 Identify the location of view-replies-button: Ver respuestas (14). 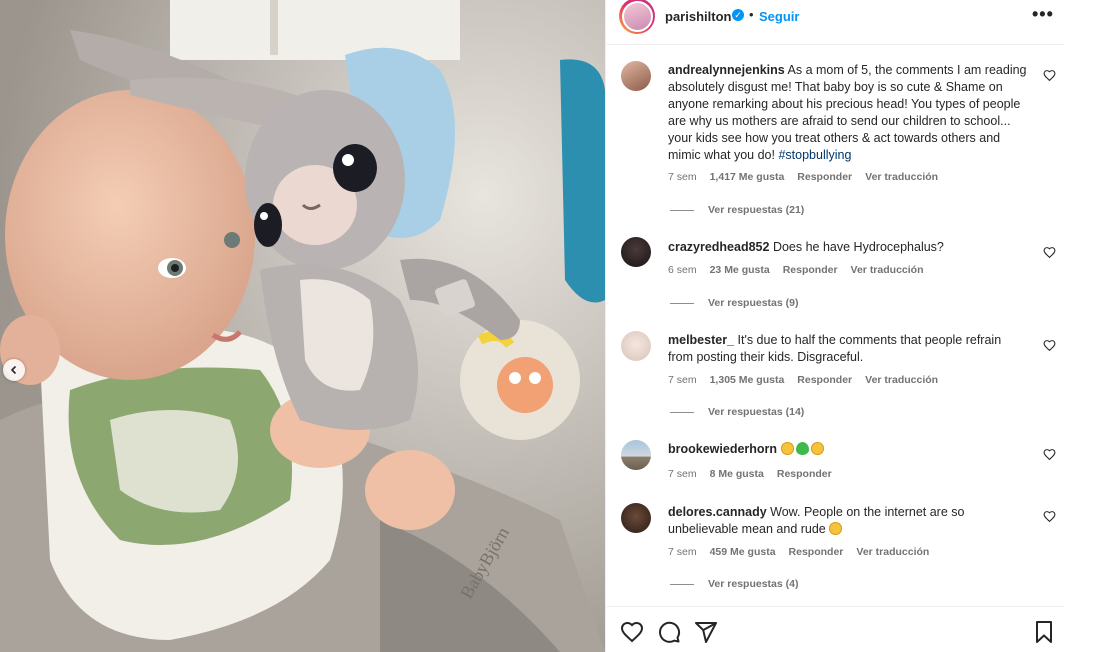
(737, 412).